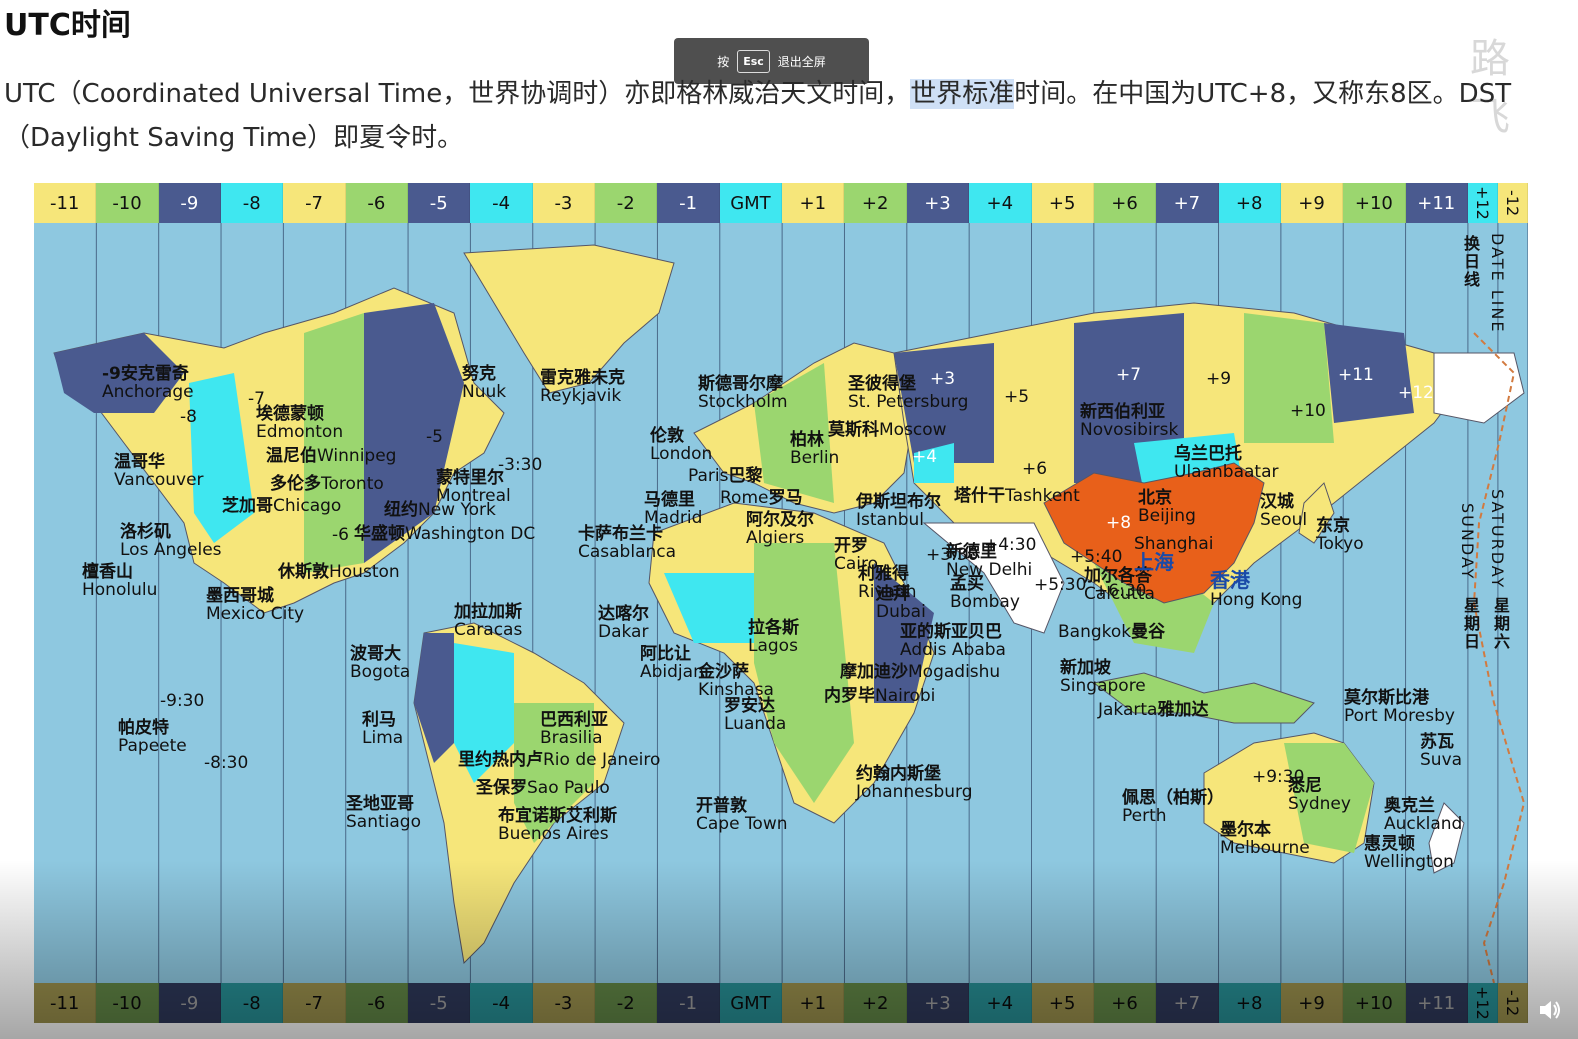 The width and height of the screenshot is (1578, 1039). I want to click on russia-green, so click(1289, 378).